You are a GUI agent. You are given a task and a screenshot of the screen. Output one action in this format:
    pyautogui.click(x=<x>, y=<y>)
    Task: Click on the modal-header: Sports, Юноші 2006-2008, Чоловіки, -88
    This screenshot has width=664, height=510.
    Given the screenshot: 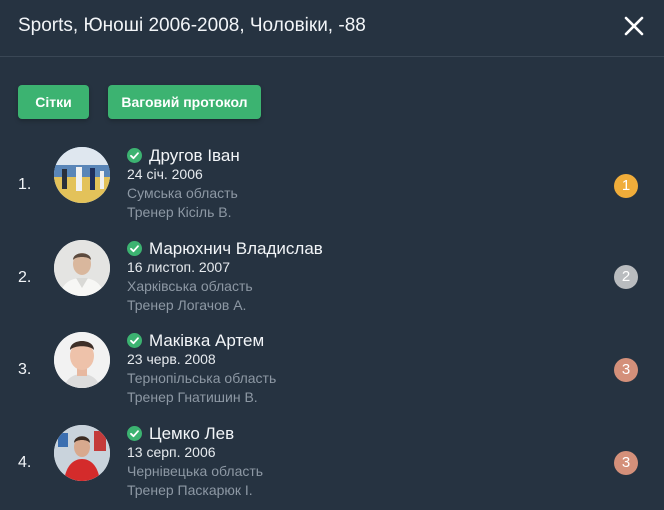 What is the action you would take?
    pyautogui.click(x=332, y=28)
    